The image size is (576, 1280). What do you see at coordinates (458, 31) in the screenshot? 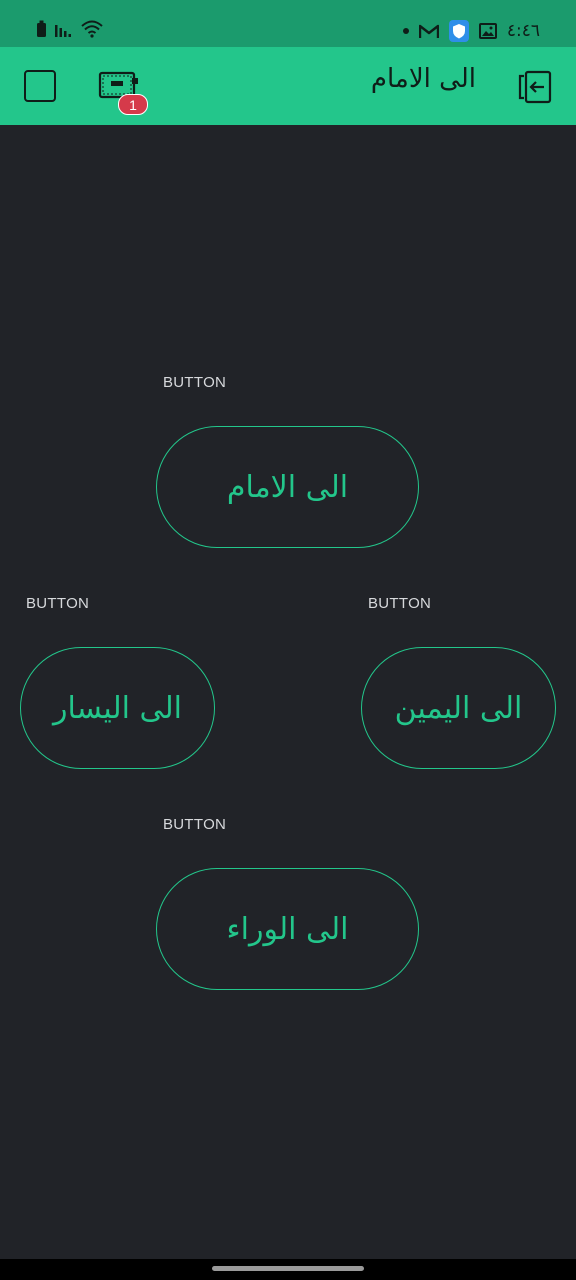
I see `shield-icon` at bounding box center [458, 31].